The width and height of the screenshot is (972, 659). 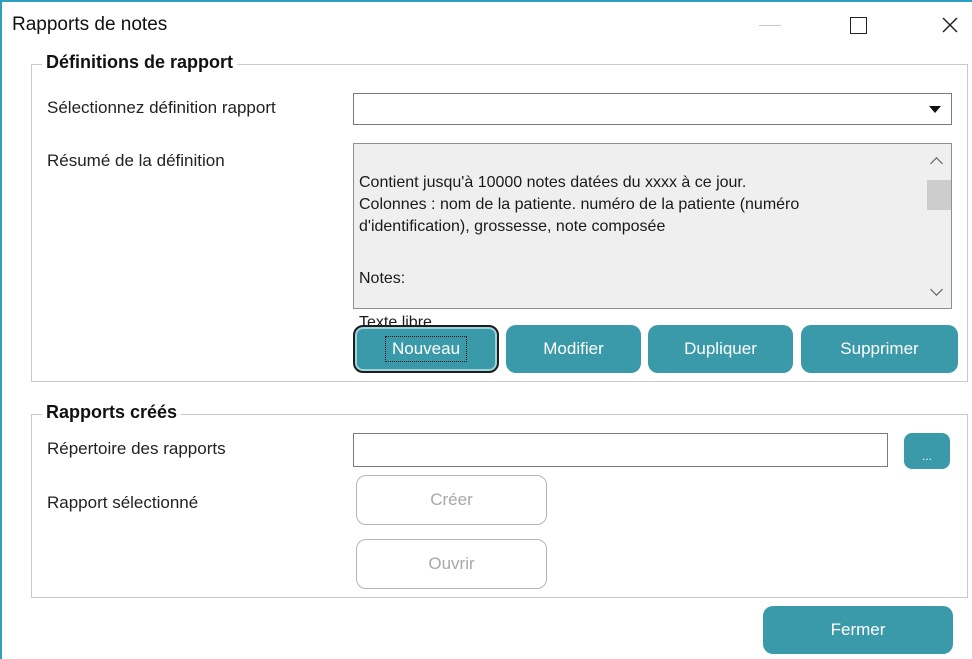 What do you see at coordinates (140, 62) in the screenshot?
I see `definitions-group-legend: Définitions de rapport` at bounding box center [140, 62].